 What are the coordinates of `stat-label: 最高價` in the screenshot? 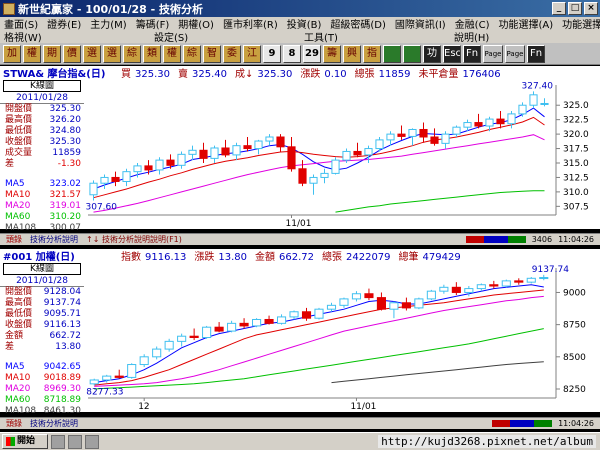 It's located at (19, 120).